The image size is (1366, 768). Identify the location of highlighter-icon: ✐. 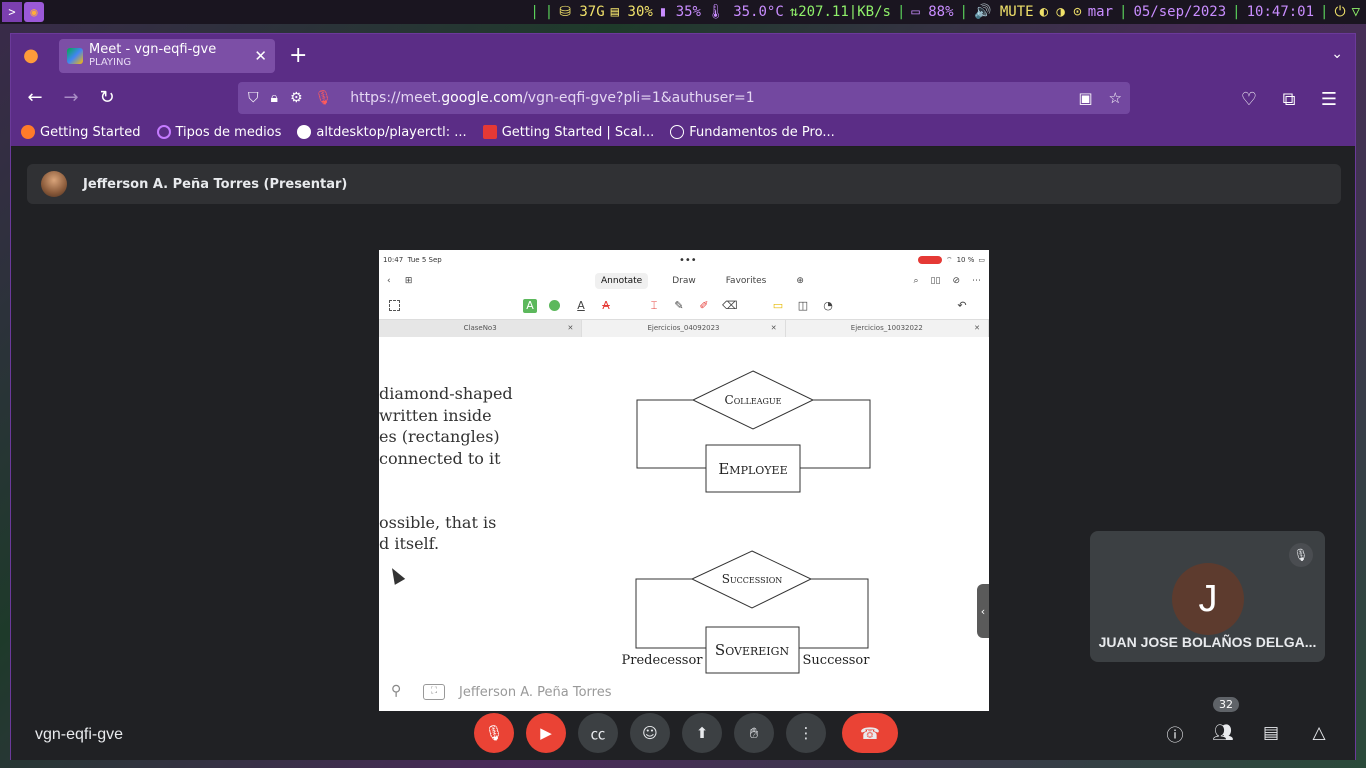
(704, 305).